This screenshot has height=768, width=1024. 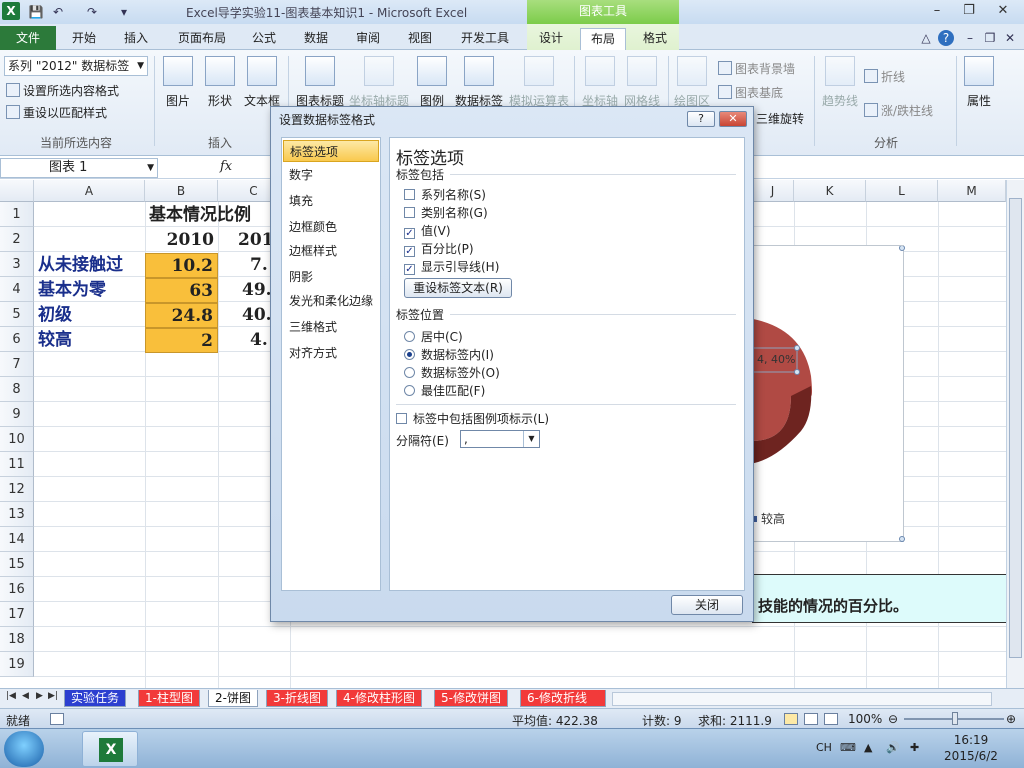 What do you see at coordinates (331, 201) in the screenshot?
I see `nav-fill: 填充` at bounding box center [331, 201].